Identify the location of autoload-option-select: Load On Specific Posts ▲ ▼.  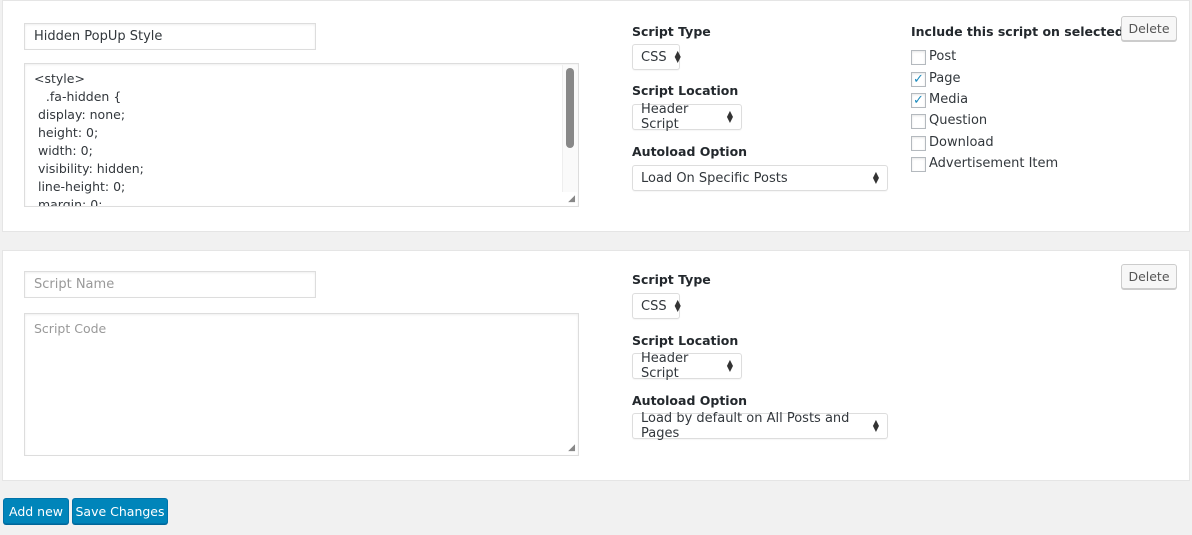
(760, 178).